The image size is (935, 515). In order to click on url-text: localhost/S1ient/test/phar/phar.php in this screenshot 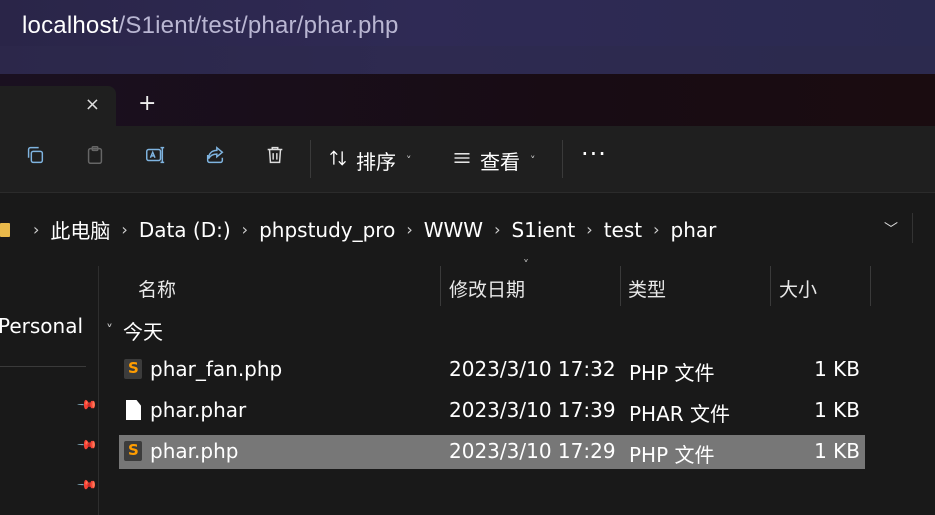, I will do `click(210, 26)`.